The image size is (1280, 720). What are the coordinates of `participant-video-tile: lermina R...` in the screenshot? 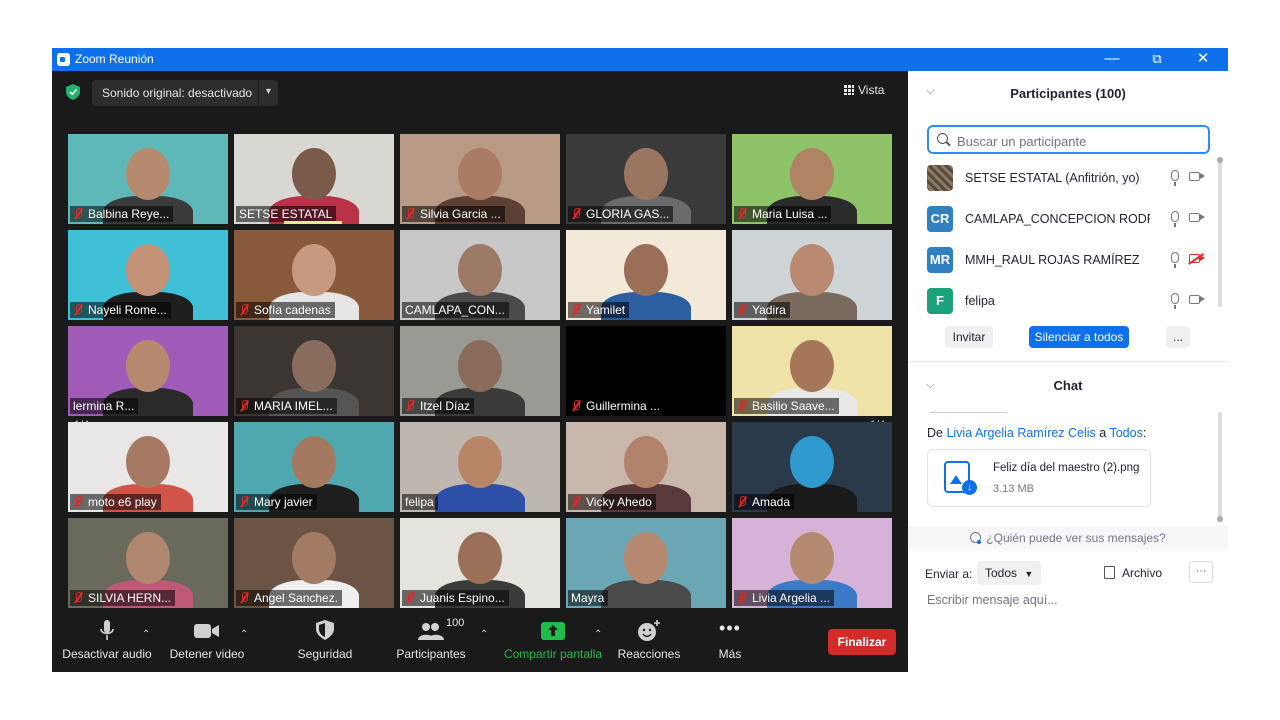 It's located at (148, 371).